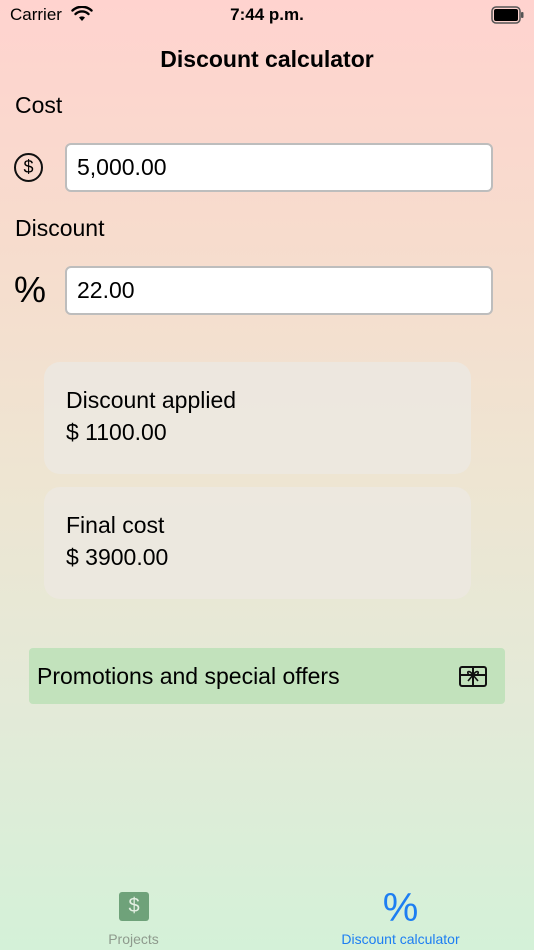 The image size is (534, 950). Describe the element at coordinates (507, 17) in the screenshot. I see `battery-icon` at that location.